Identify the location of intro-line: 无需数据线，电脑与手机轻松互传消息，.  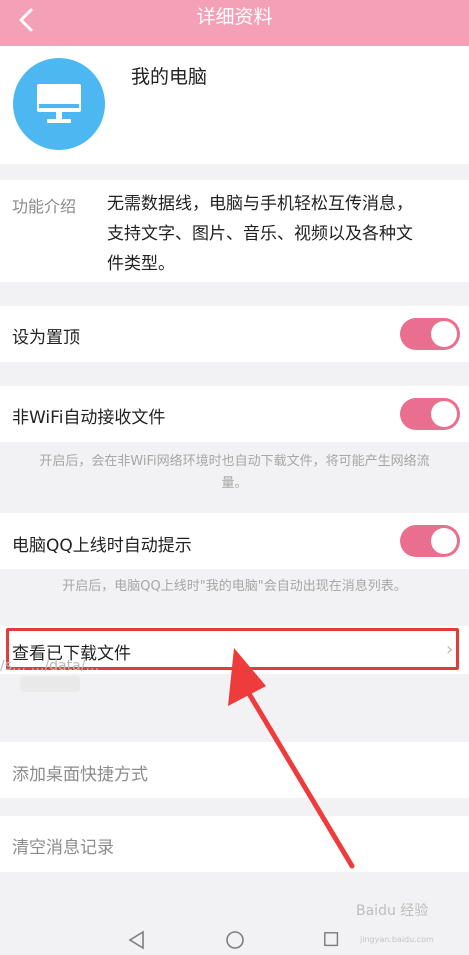
(260, 204).